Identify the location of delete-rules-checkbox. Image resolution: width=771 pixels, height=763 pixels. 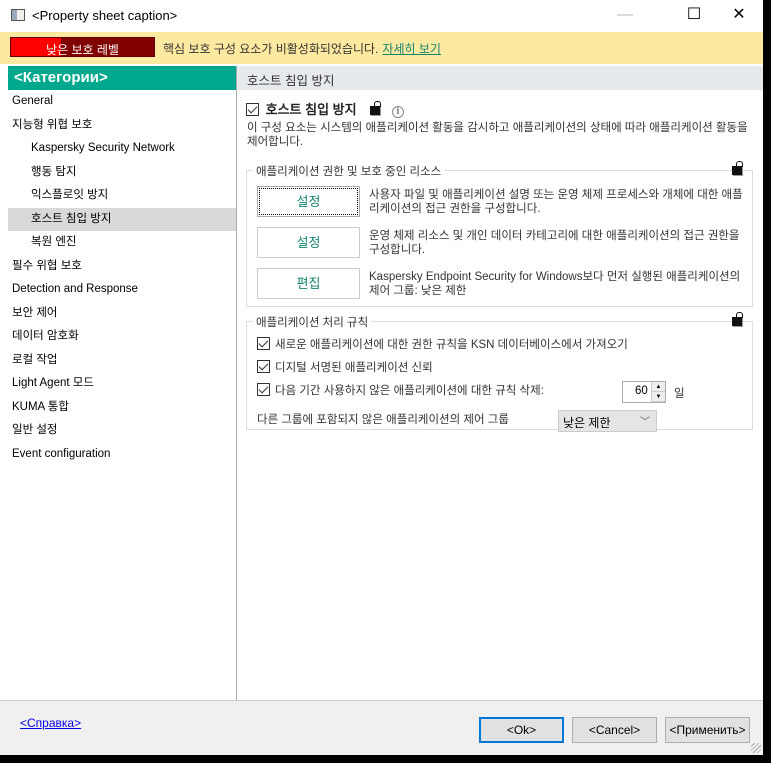
(263, 389).